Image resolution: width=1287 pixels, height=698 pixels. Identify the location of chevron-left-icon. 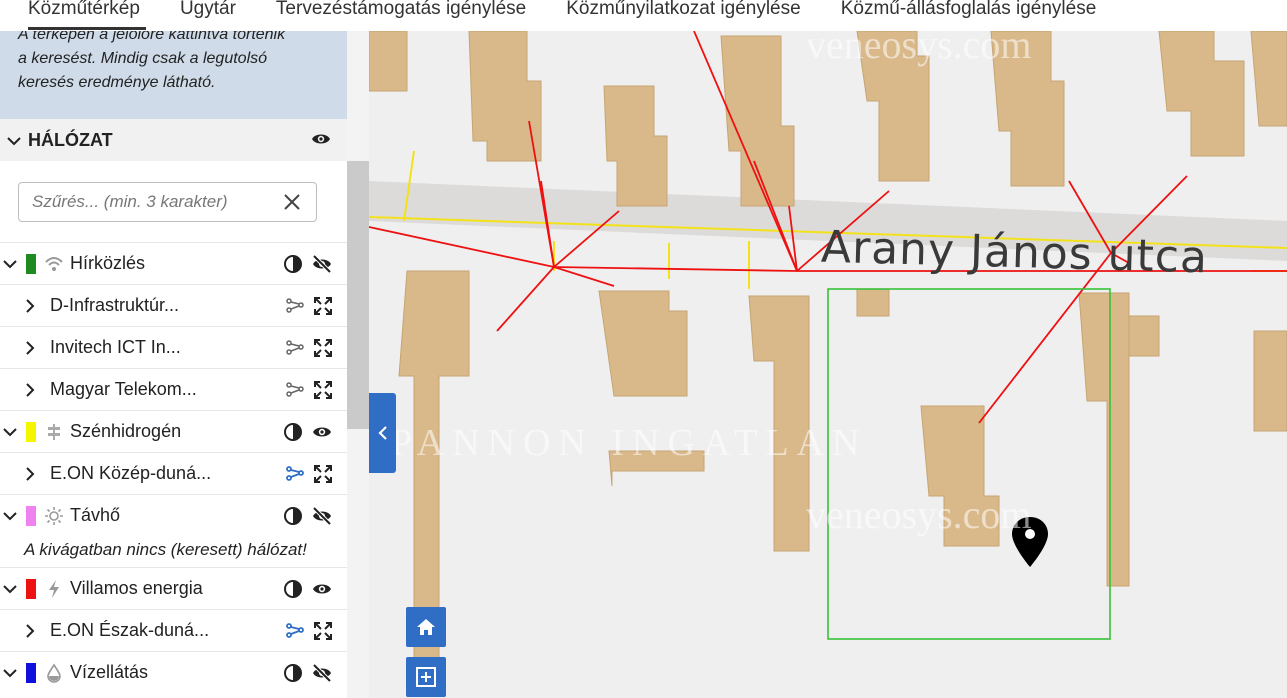
(382, 433).